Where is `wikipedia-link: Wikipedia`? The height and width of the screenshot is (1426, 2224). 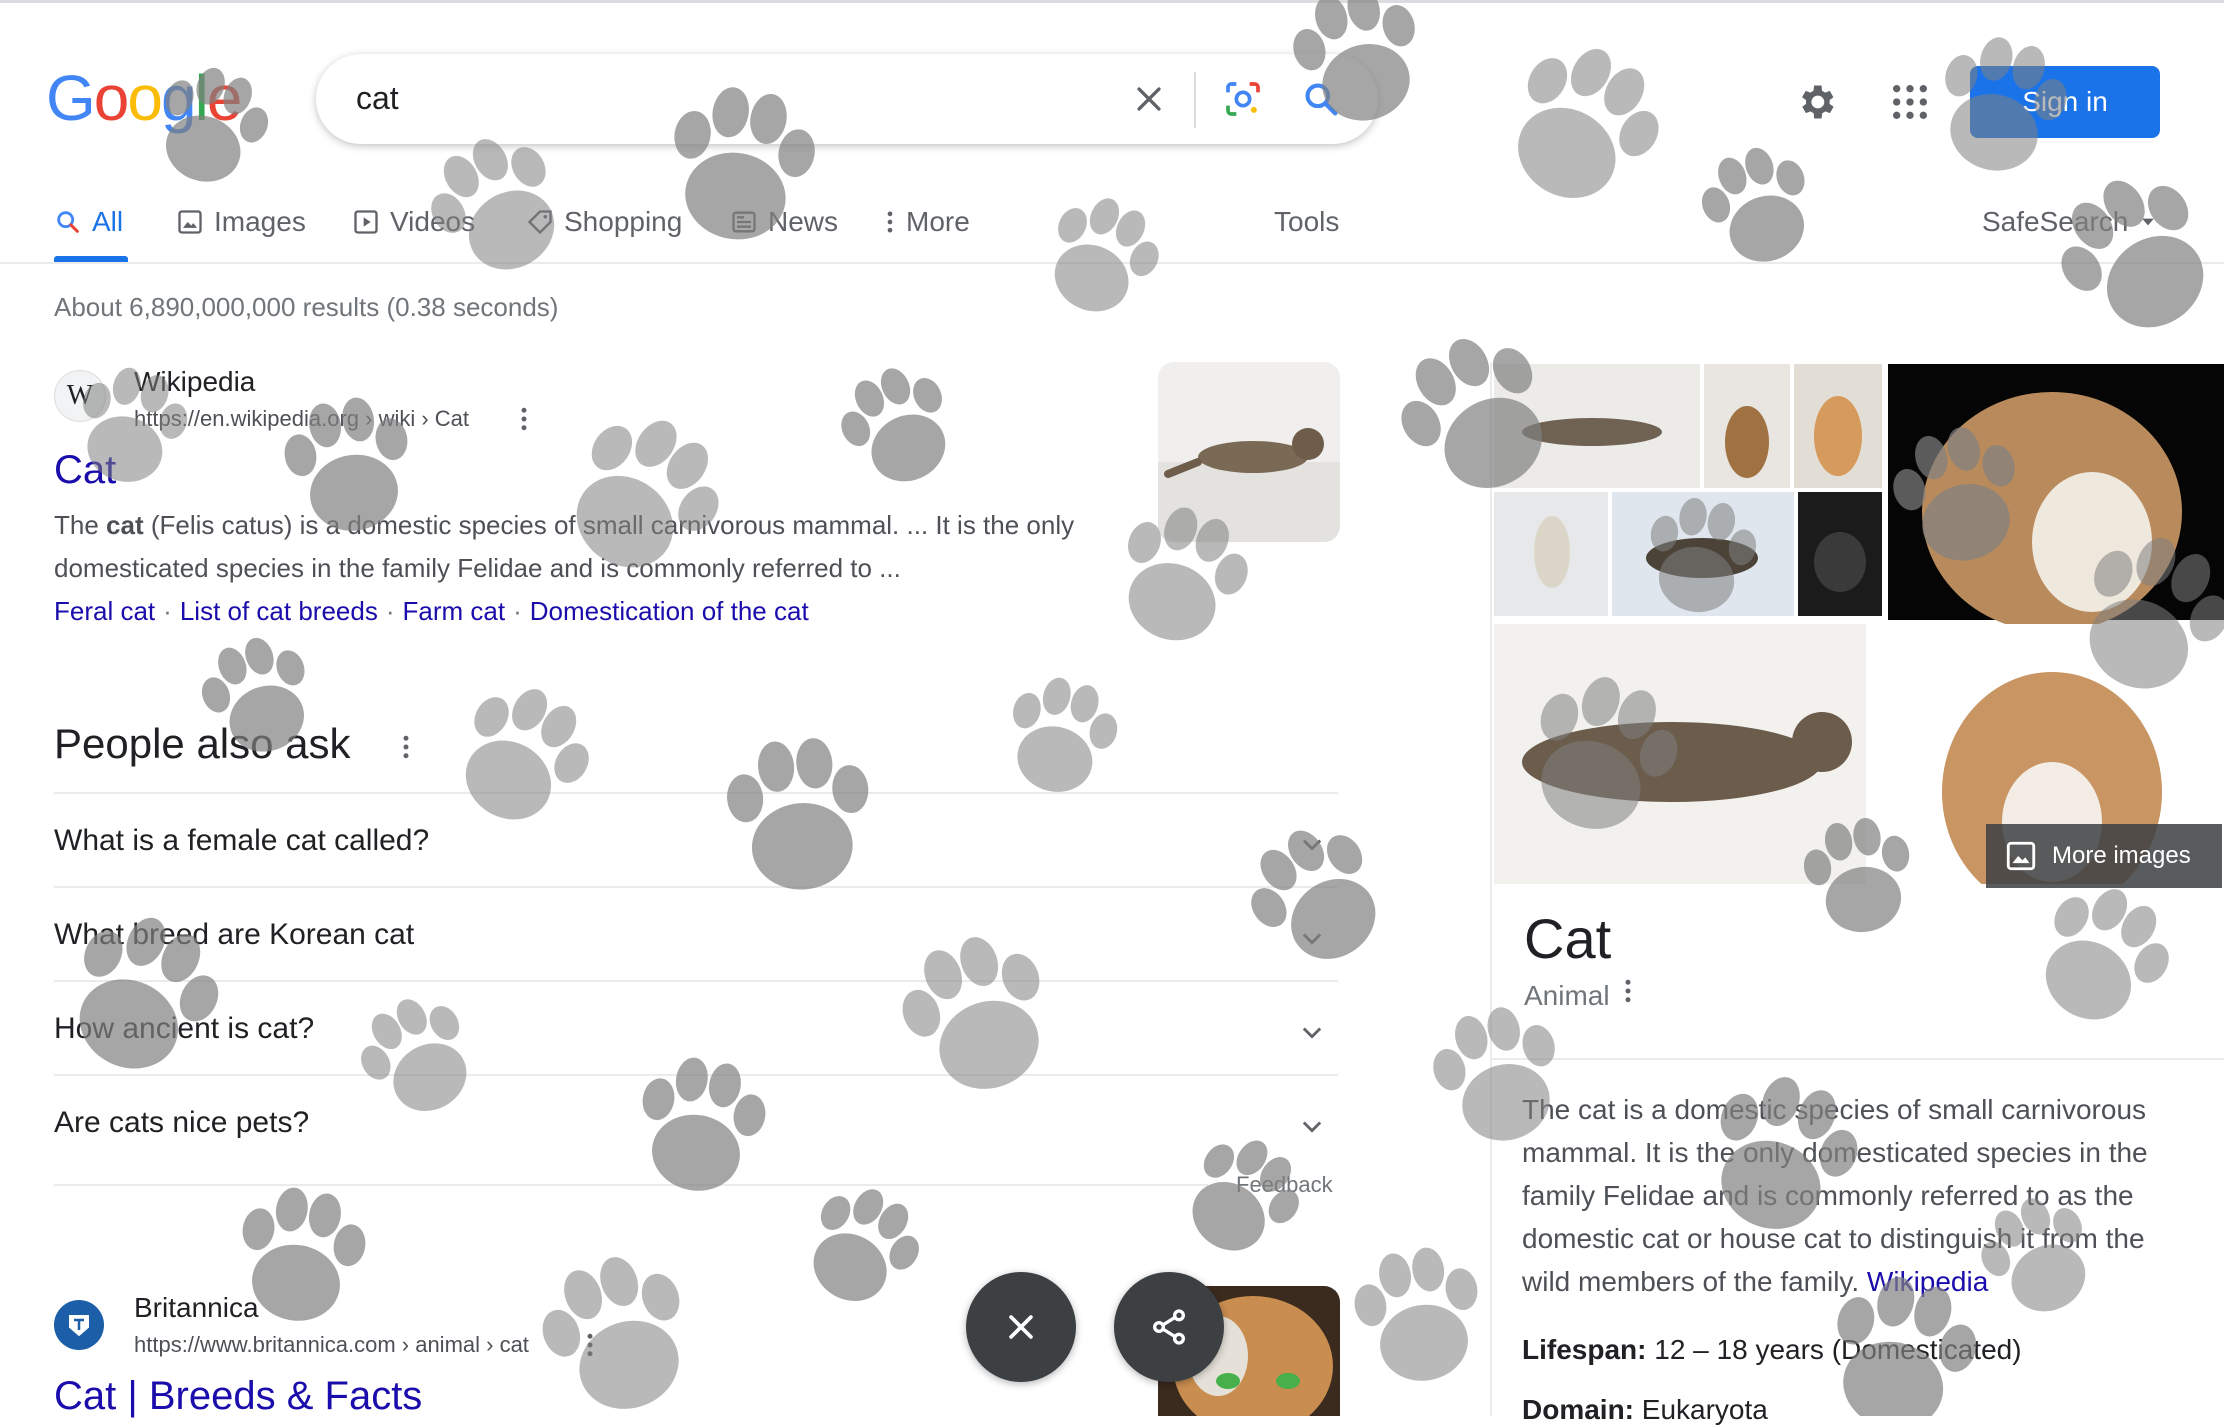 wikipedia-link: Wikipedia is located at coordinates (1927, 1281).